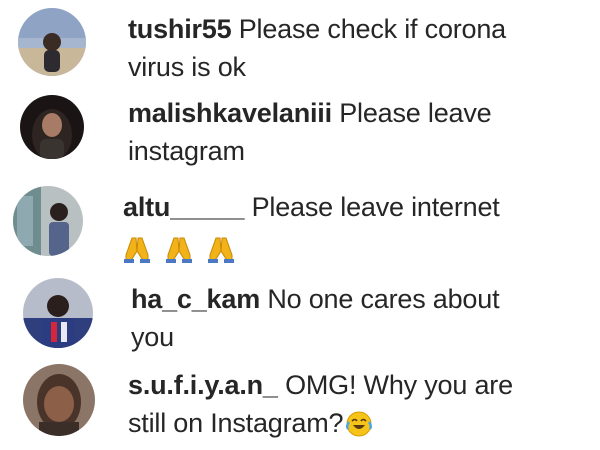  I want to click on comment-username: tushir55, so click(180, 29).